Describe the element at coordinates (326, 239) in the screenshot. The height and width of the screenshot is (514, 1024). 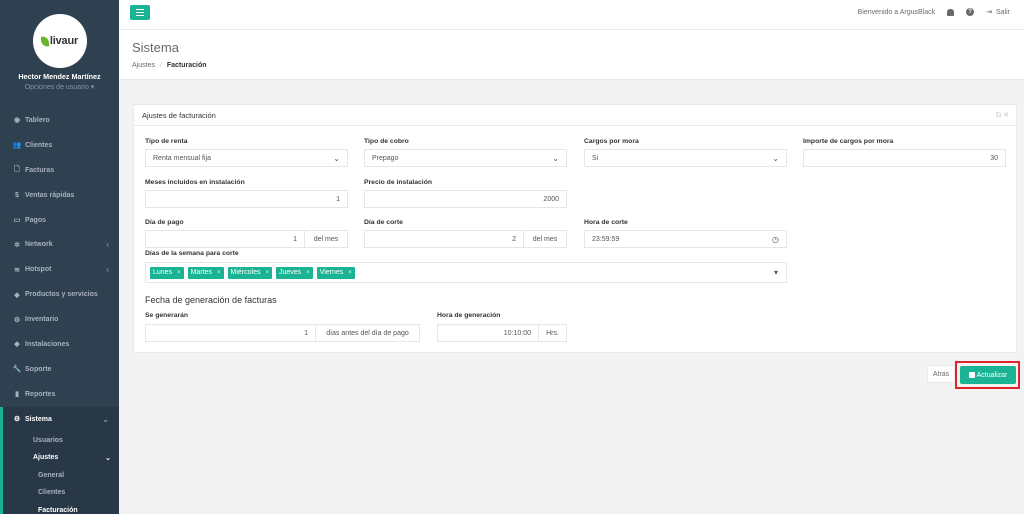
I see `dia-pago-addon: del mes` at that location.